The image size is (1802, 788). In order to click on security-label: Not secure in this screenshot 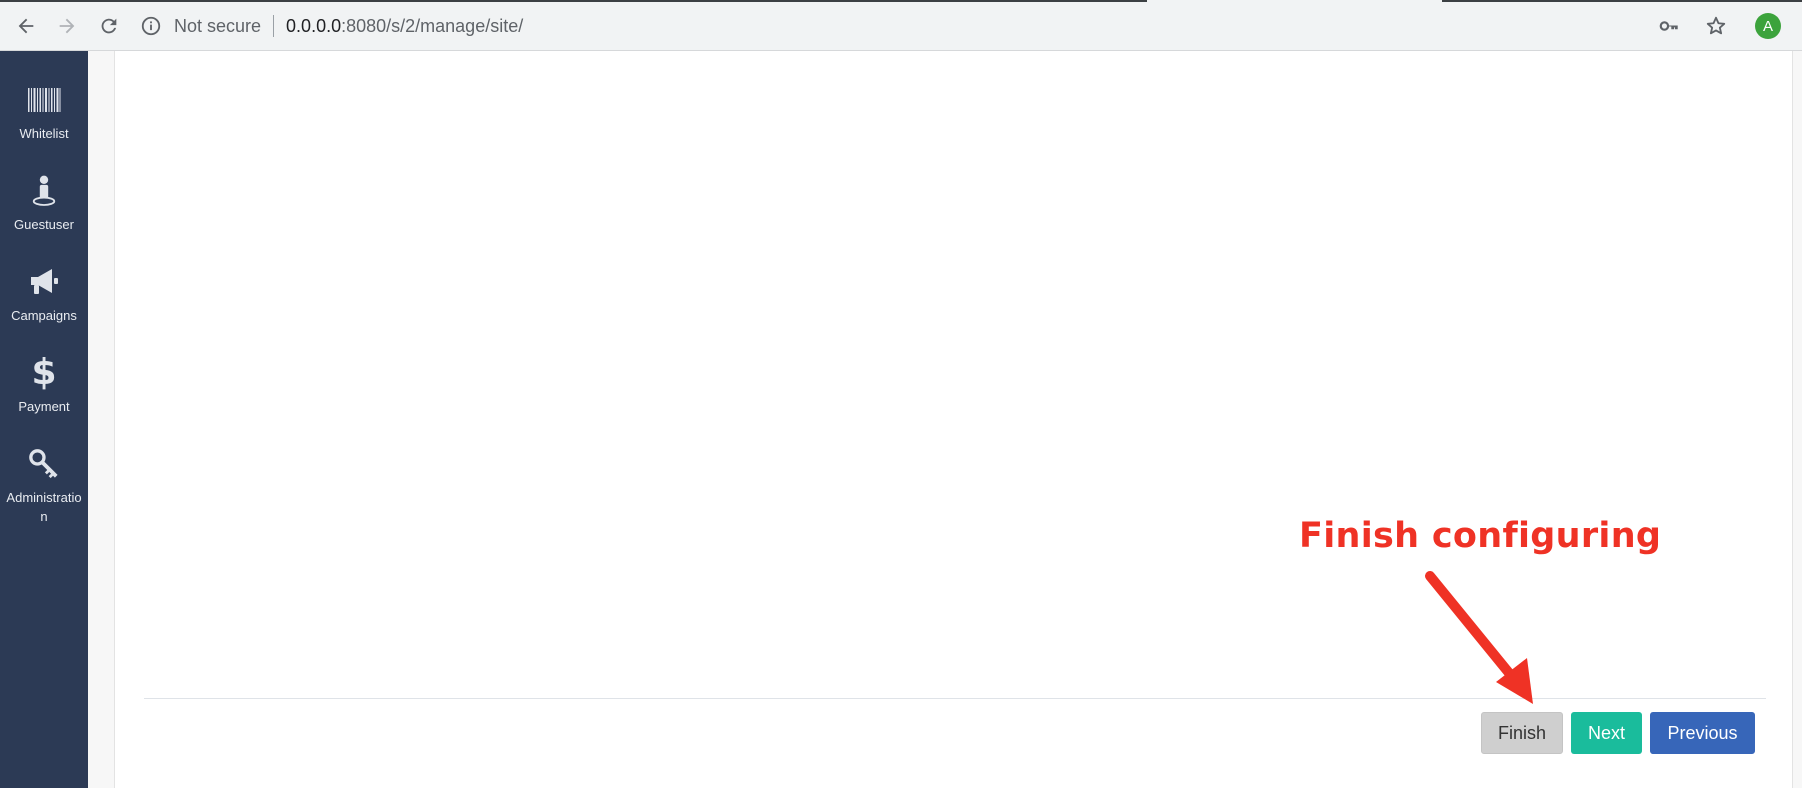, I will do `click(218, 25)`.